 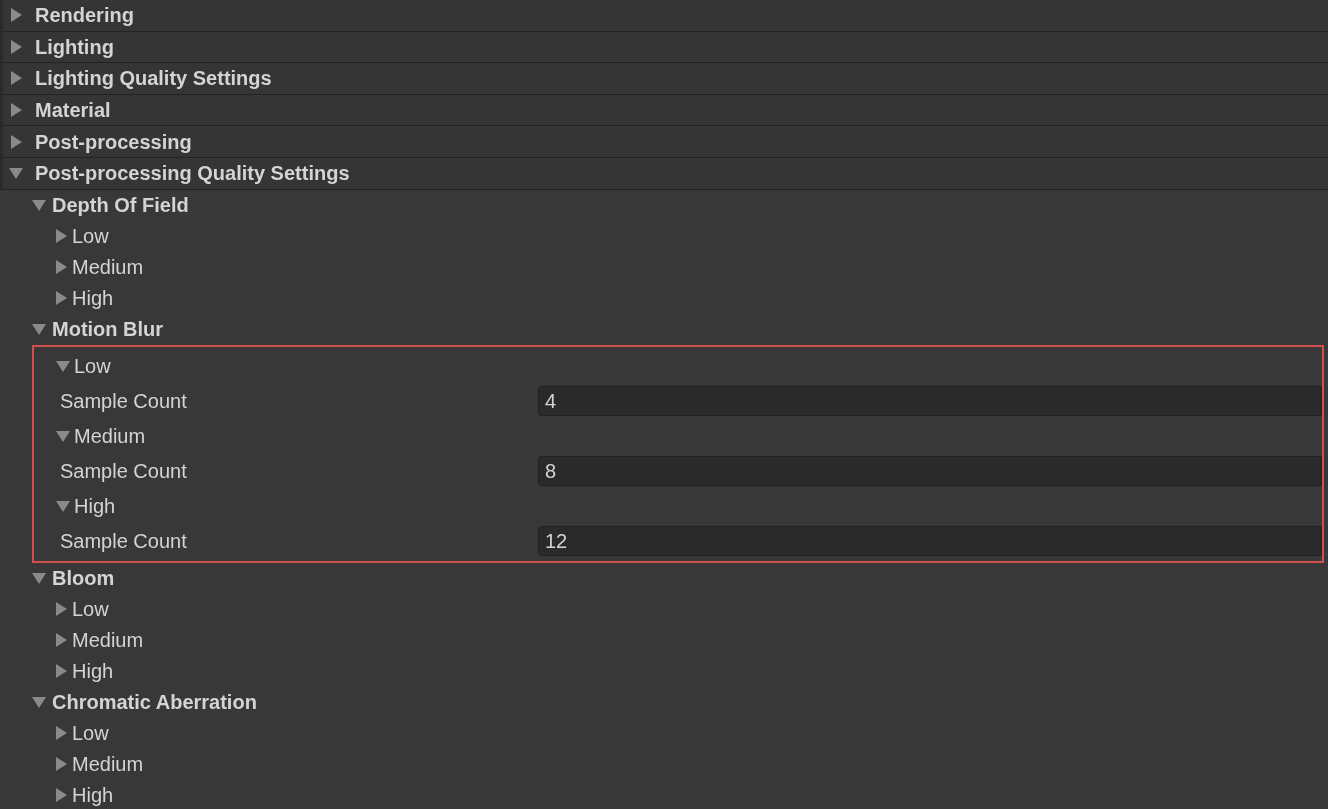 What do you see at coordinates (664, 142) in the screenshot?
I see `section-header: Post-processing` at bounding box center [664, 142].